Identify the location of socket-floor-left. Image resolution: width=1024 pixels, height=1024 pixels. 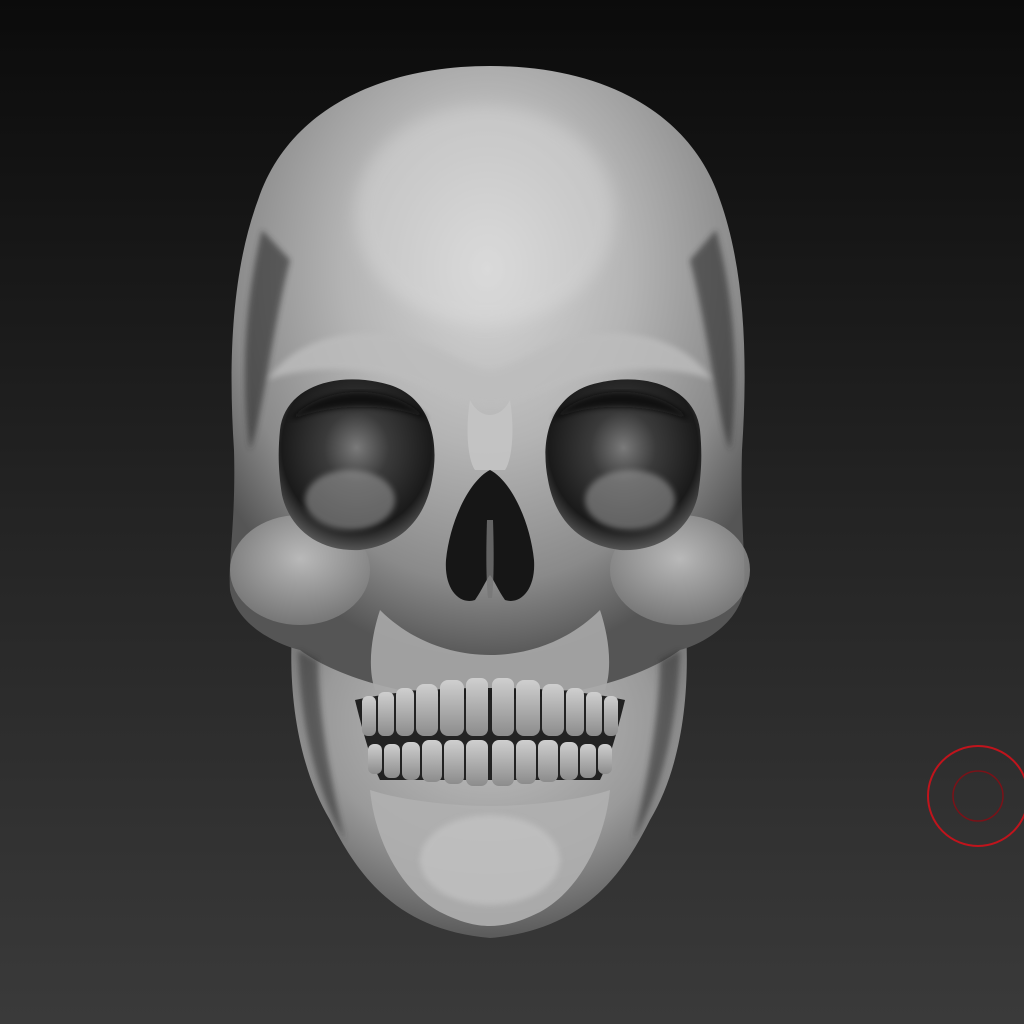
(350, 500).